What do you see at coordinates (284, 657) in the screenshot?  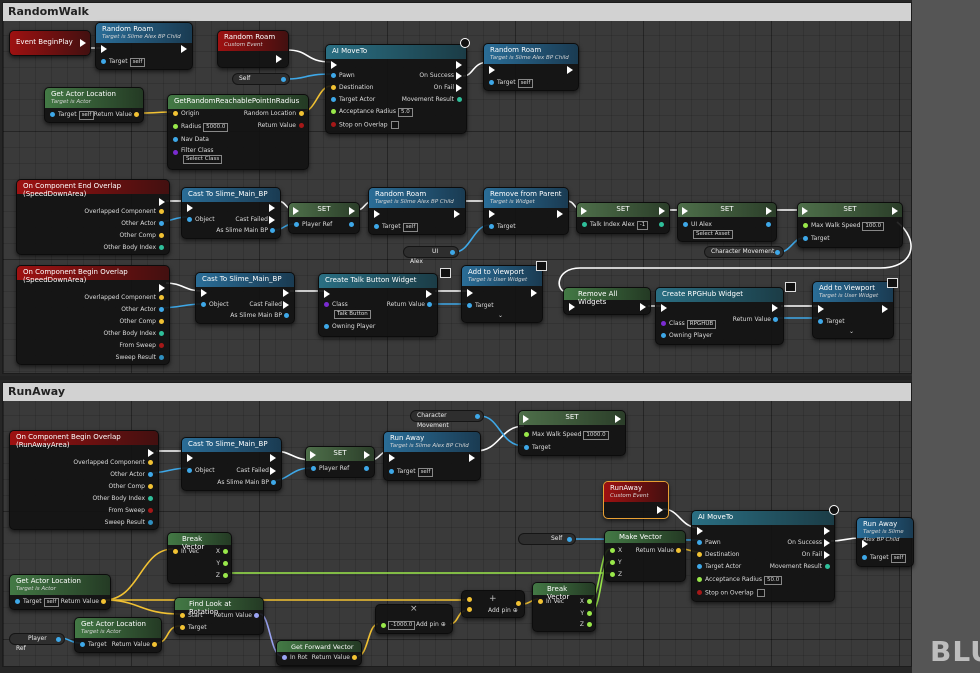 I see `in-rot-pin-dot` at bounding box center [284, 657].